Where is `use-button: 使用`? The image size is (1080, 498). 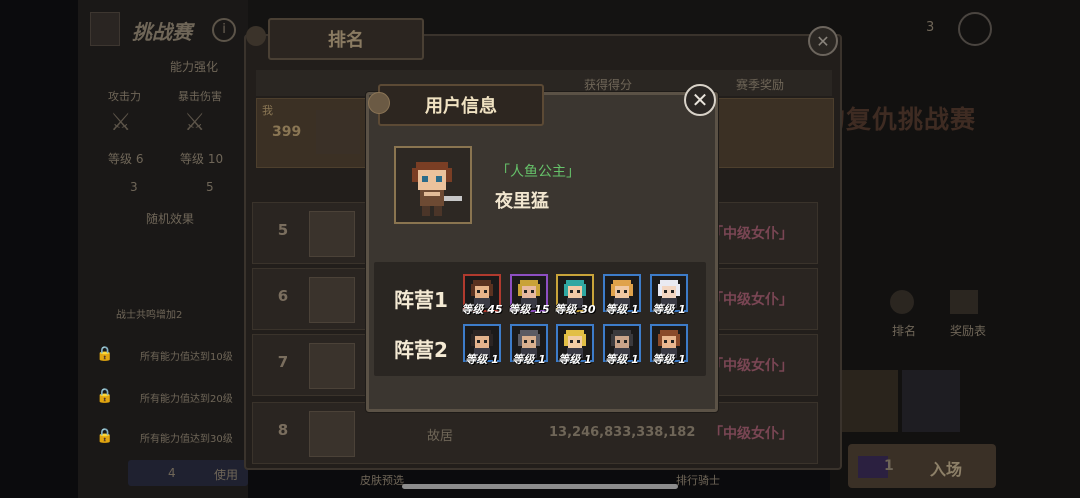 use-button: 使用 is located at coordinates (226, 474).